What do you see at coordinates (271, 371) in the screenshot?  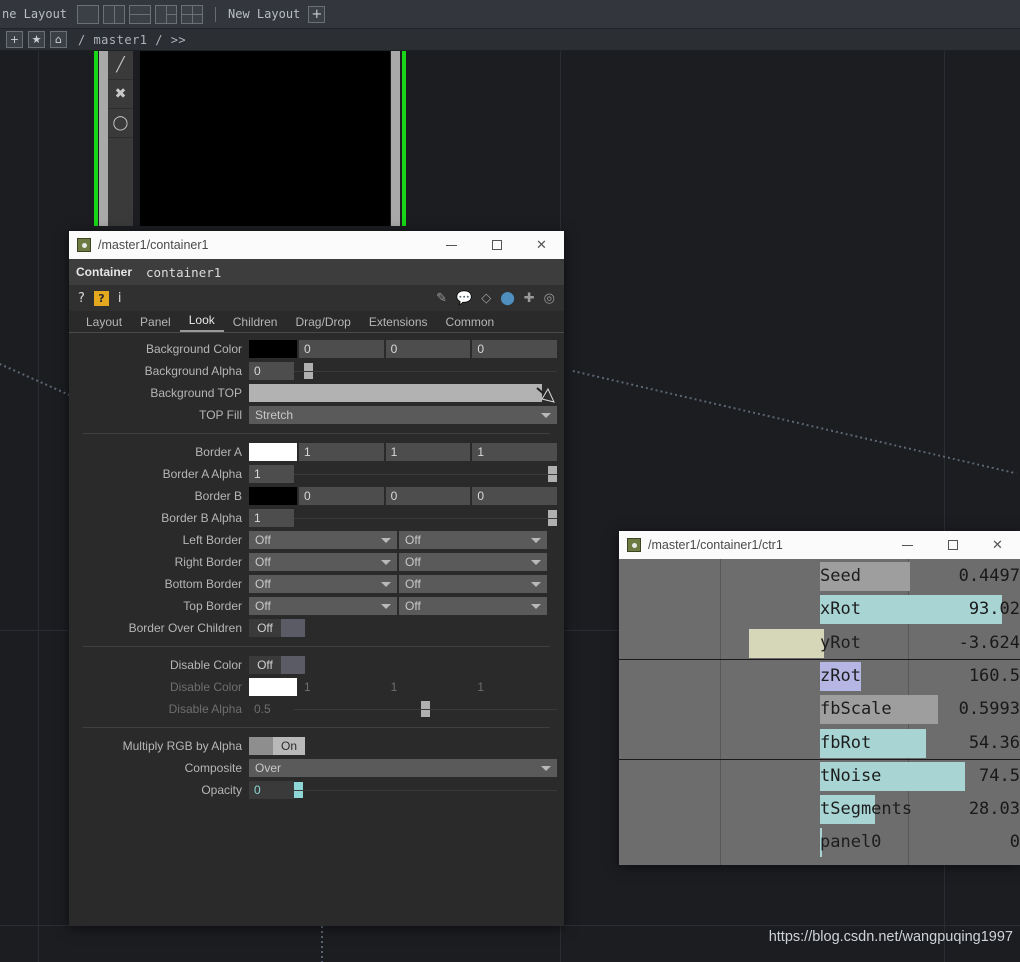 I see `slider-value: 0` at bounding box center [271, 371].